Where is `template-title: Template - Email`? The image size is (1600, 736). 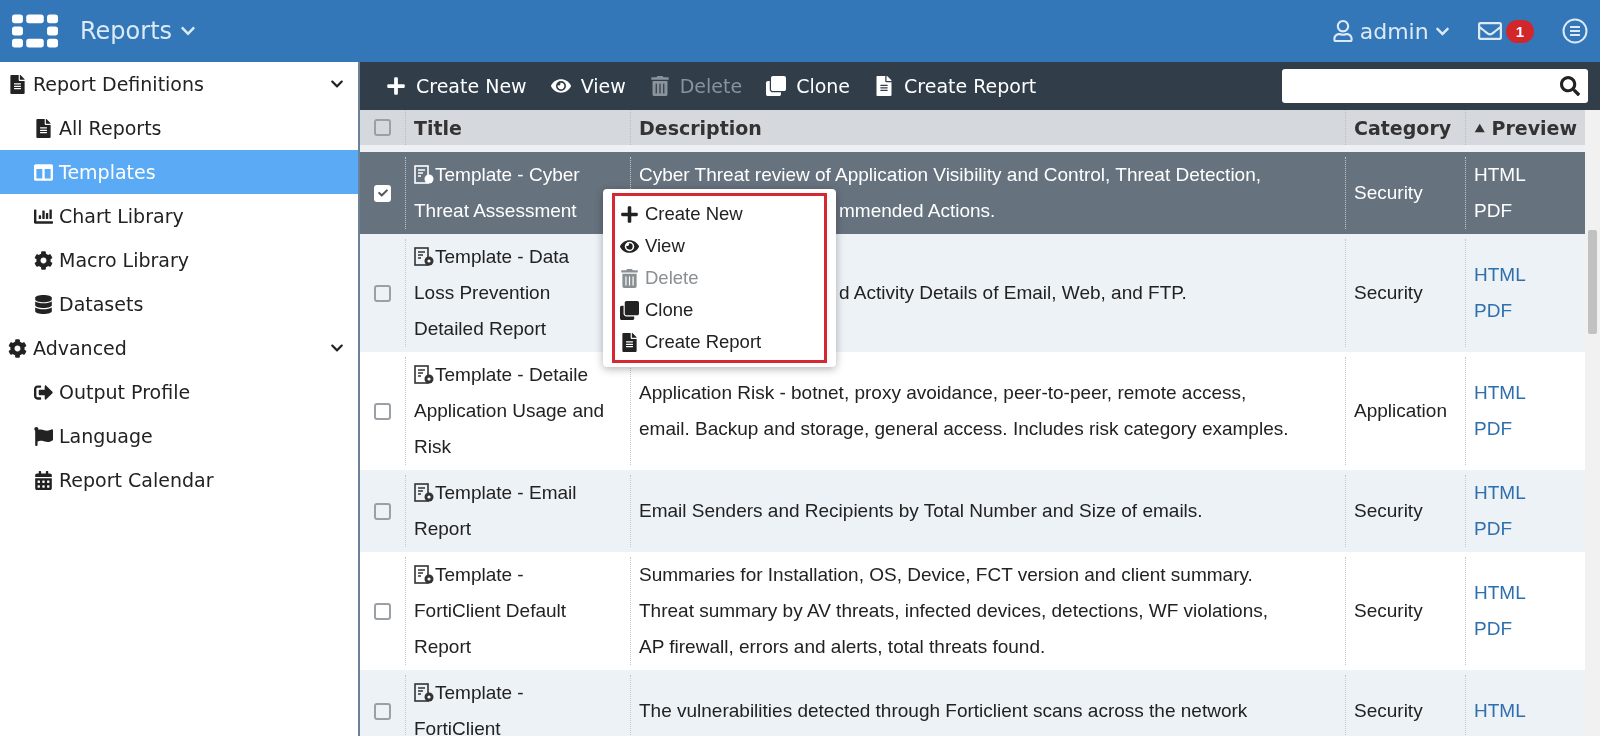
template-title: Template - Email is located at coordinates (506, 493).